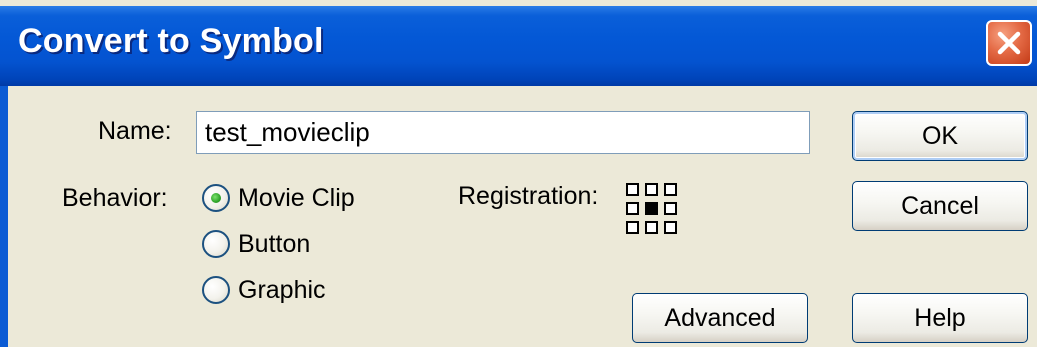 The width and height of the screenshot is (1037, 347). What do you see at coordinates (503, 132) in the screenshot?
I see `name-input` at bounding box center [503, 132].